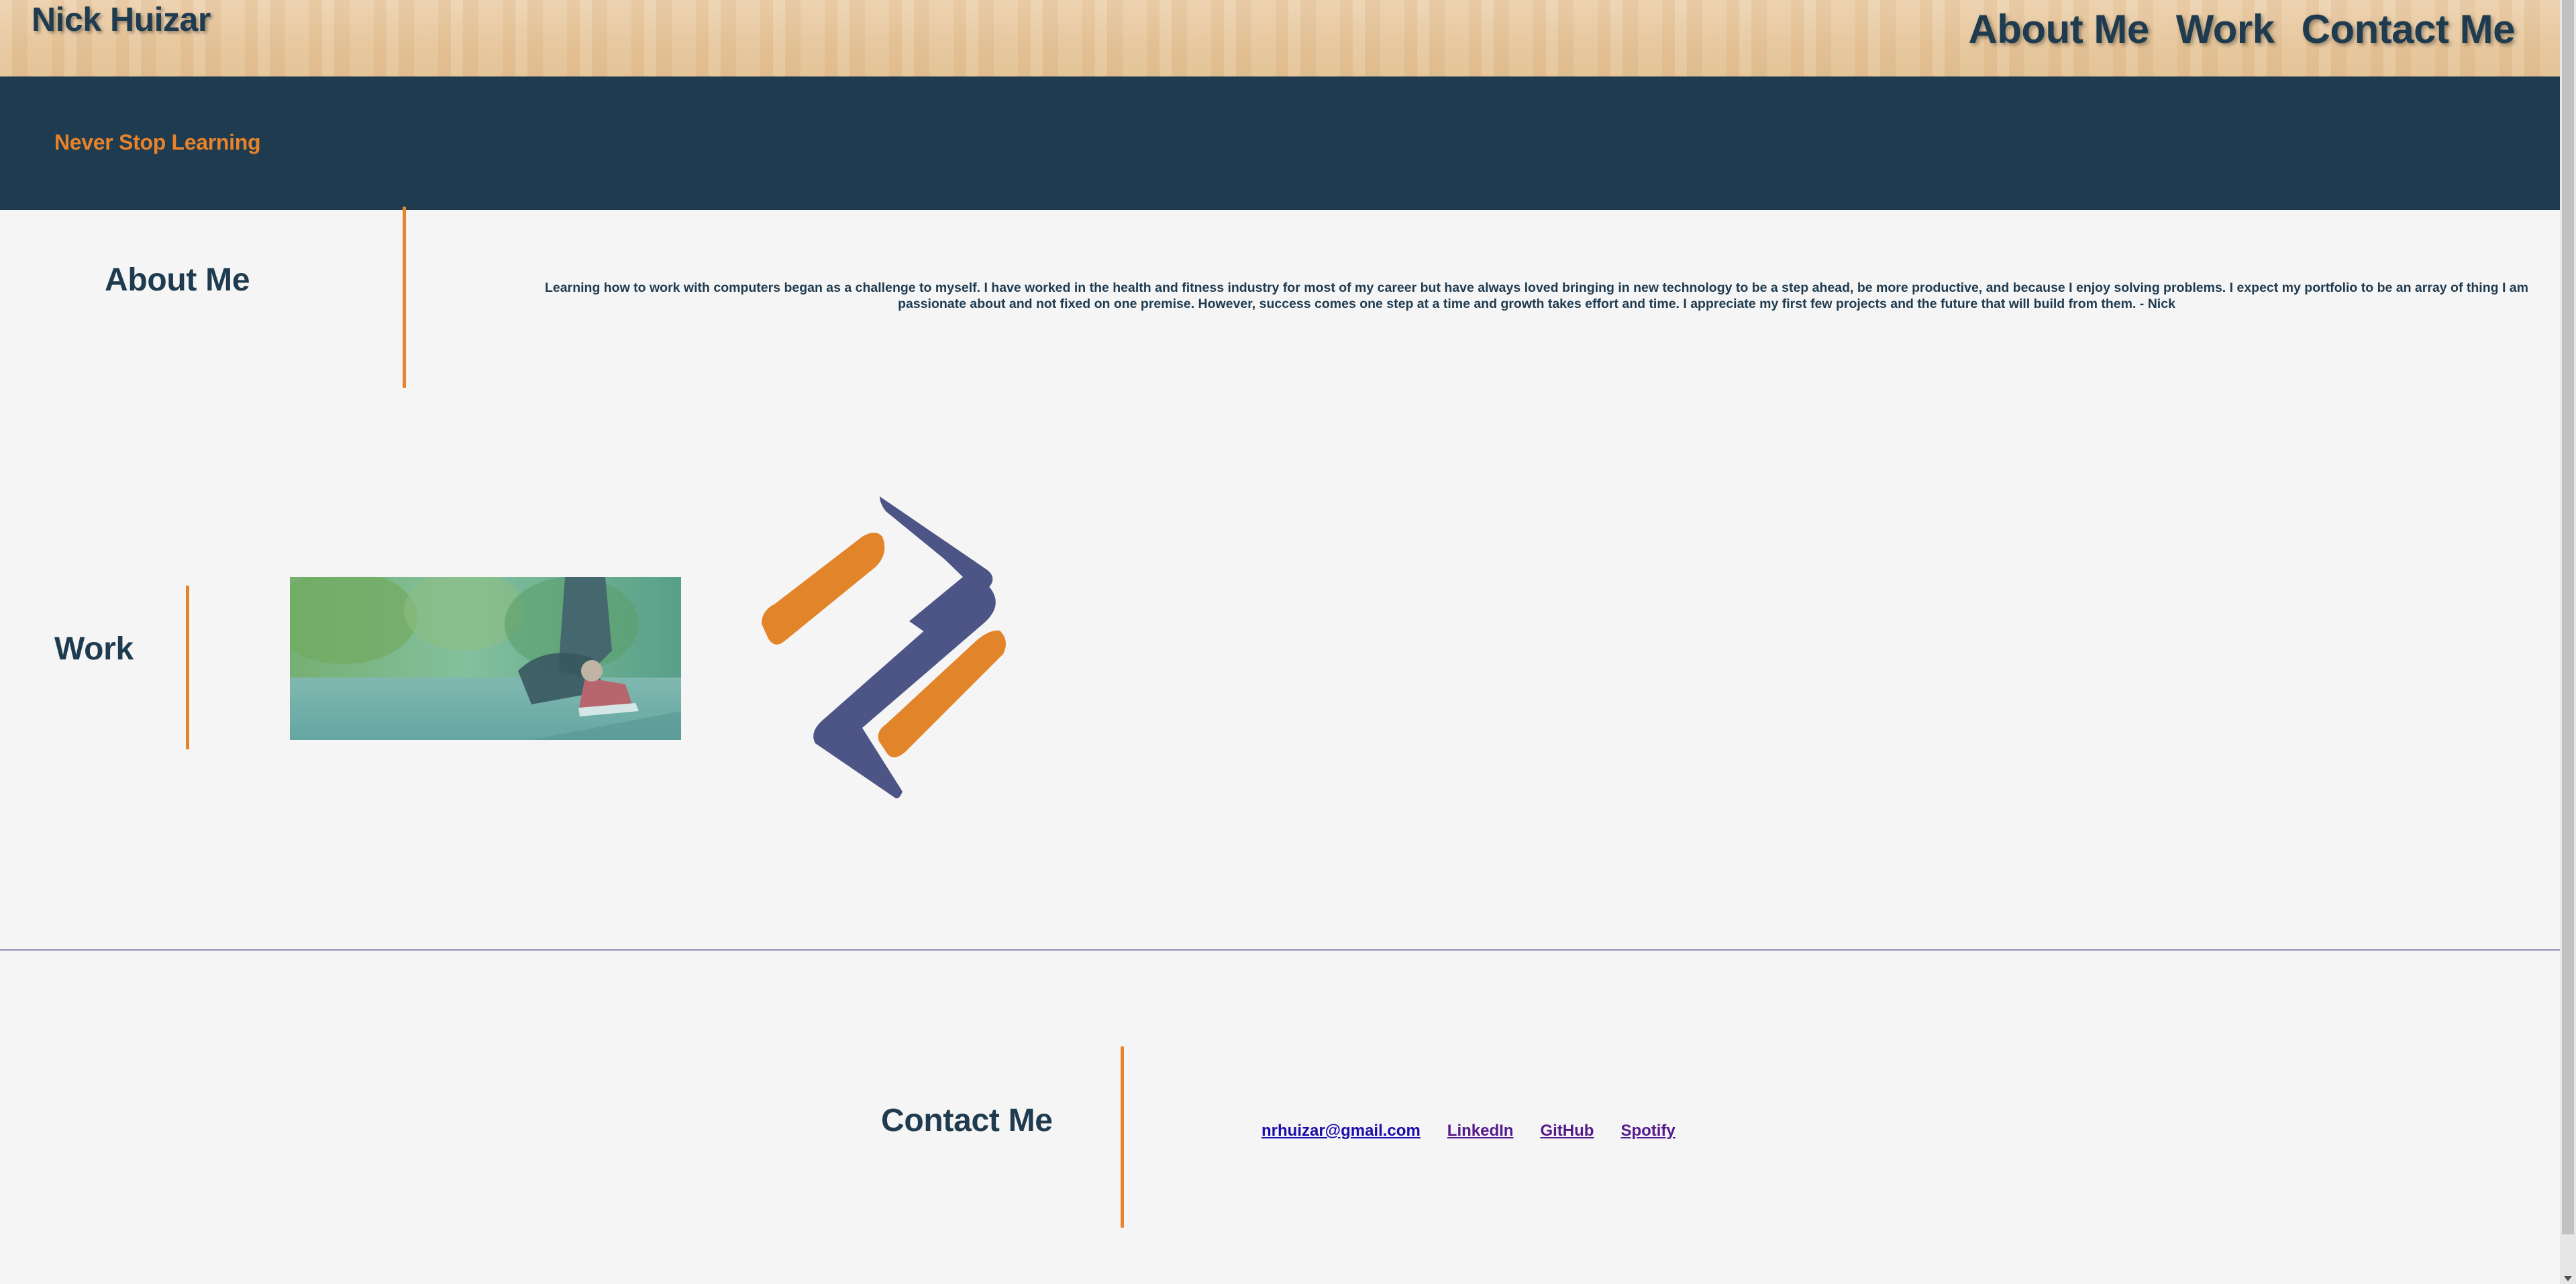 Image resolution: width=2576 pixels, height=1284 pixels. I want to click on main-nav: About Me Work Contact Me, so click(2241, 30).